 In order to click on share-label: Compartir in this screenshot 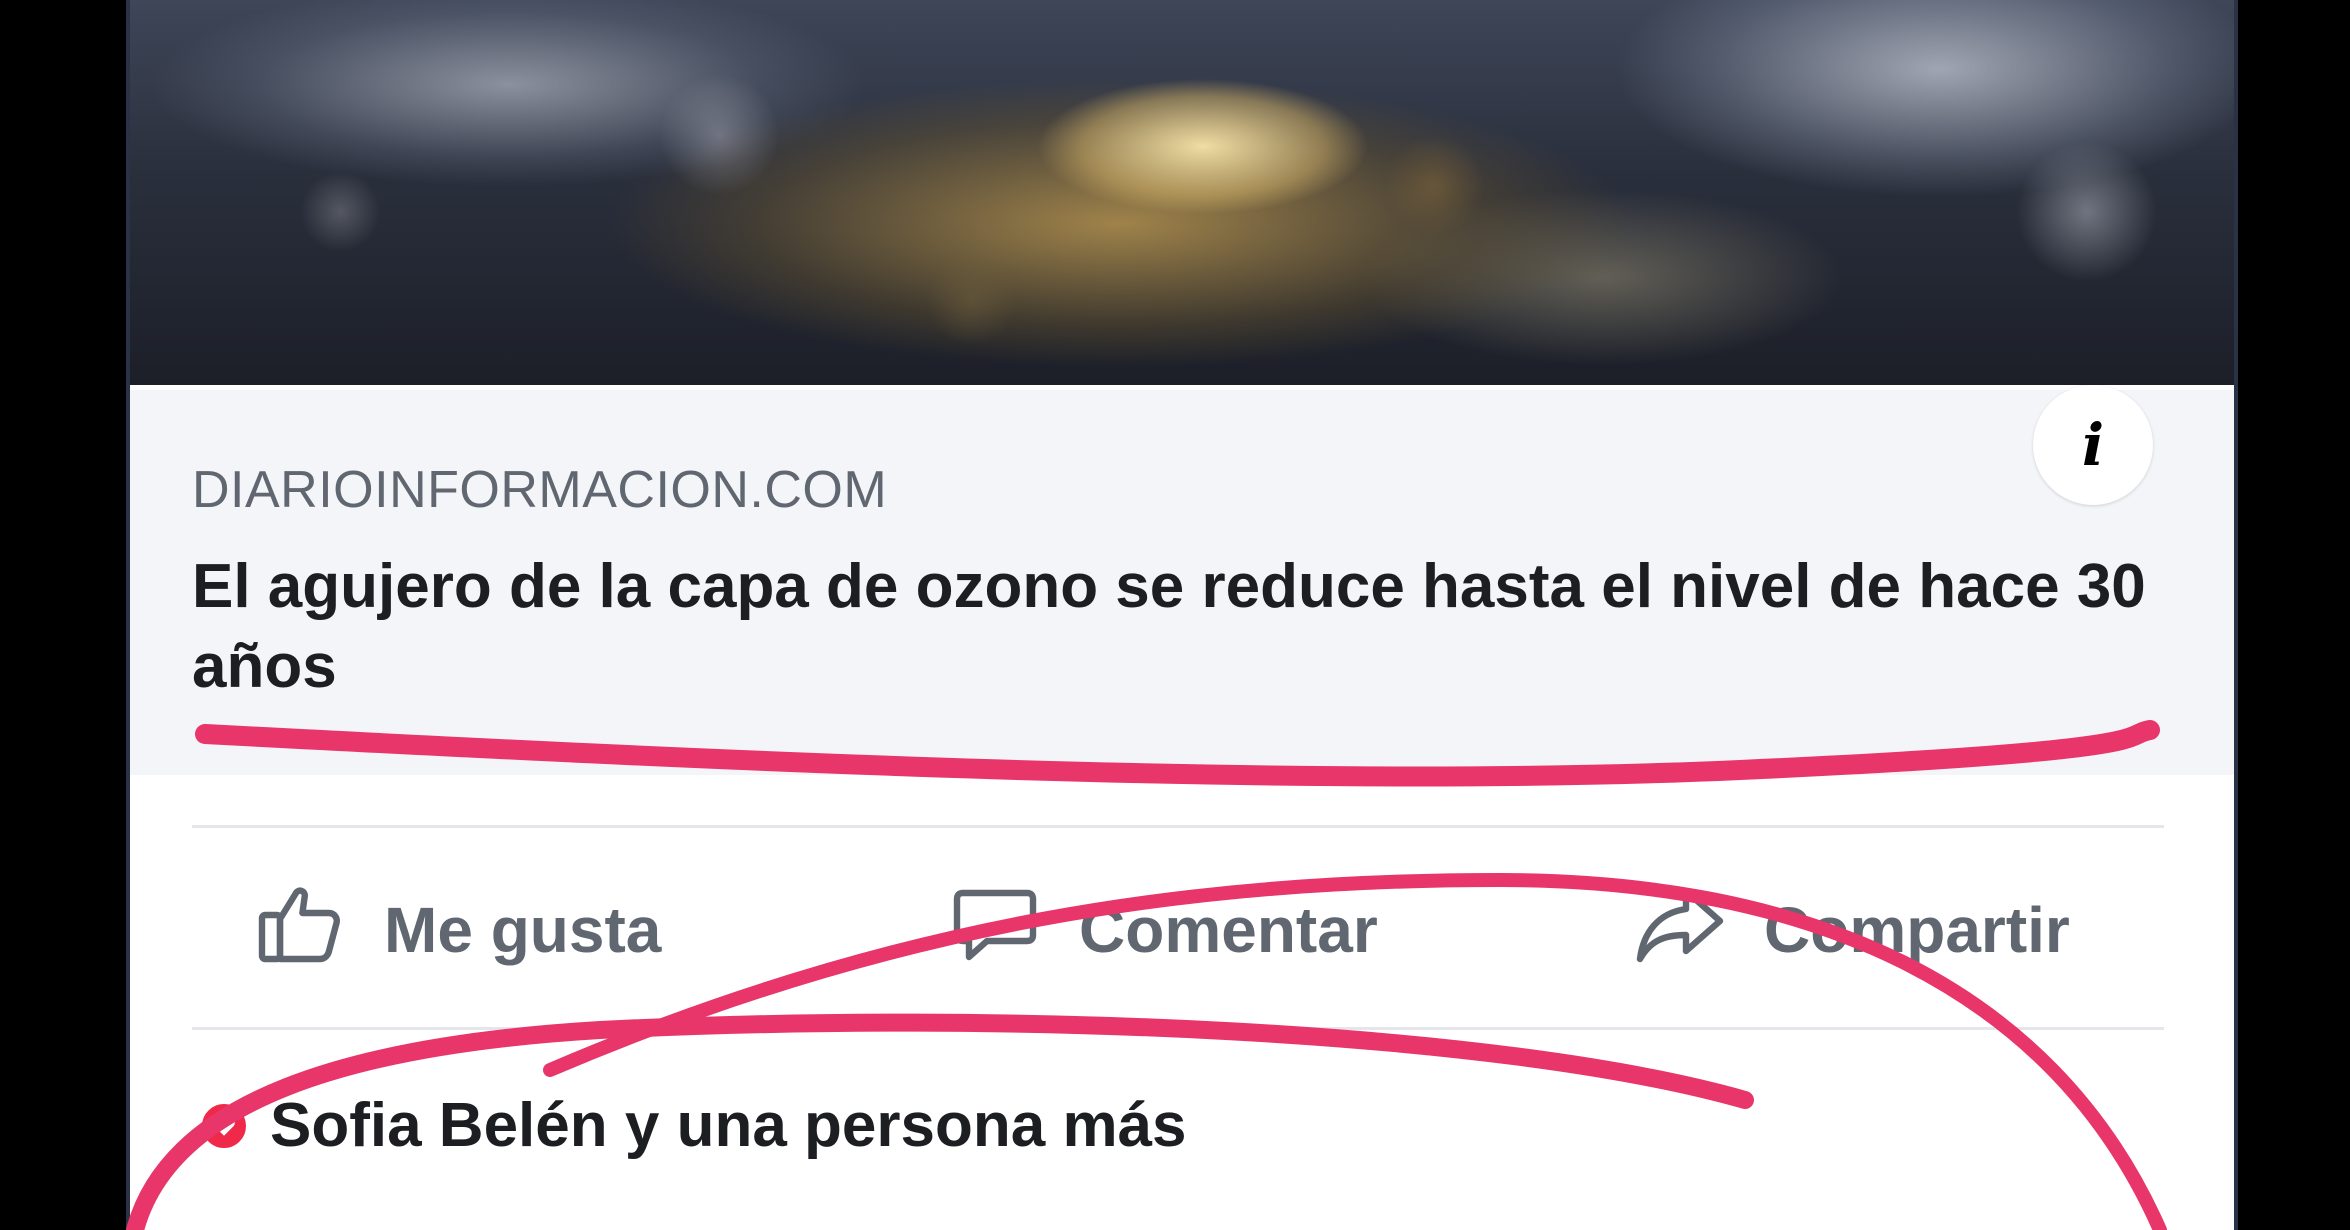, I will do `click(1917, 930)`.